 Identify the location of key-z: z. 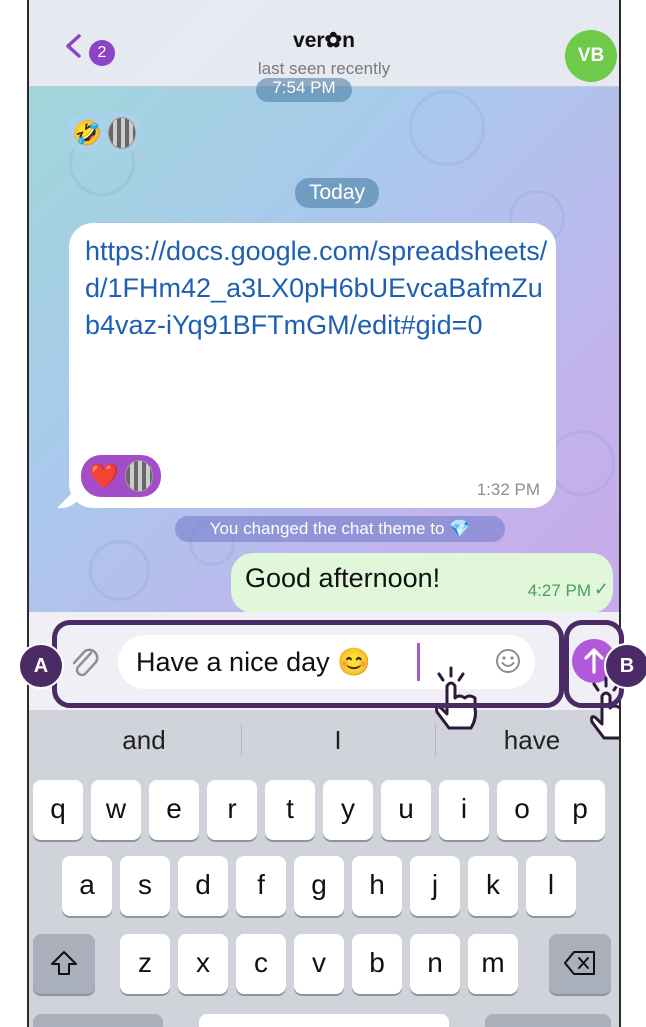
(145, 964).